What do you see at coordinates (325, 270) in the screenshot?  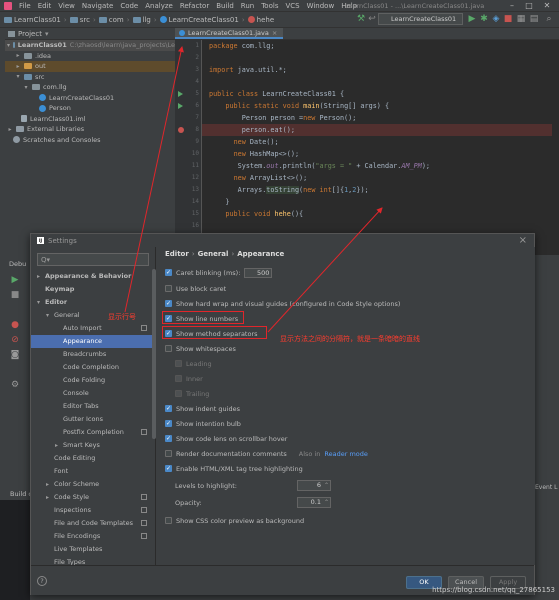 I see `annotation-arrow-separators` at bounding box center [325, 270].